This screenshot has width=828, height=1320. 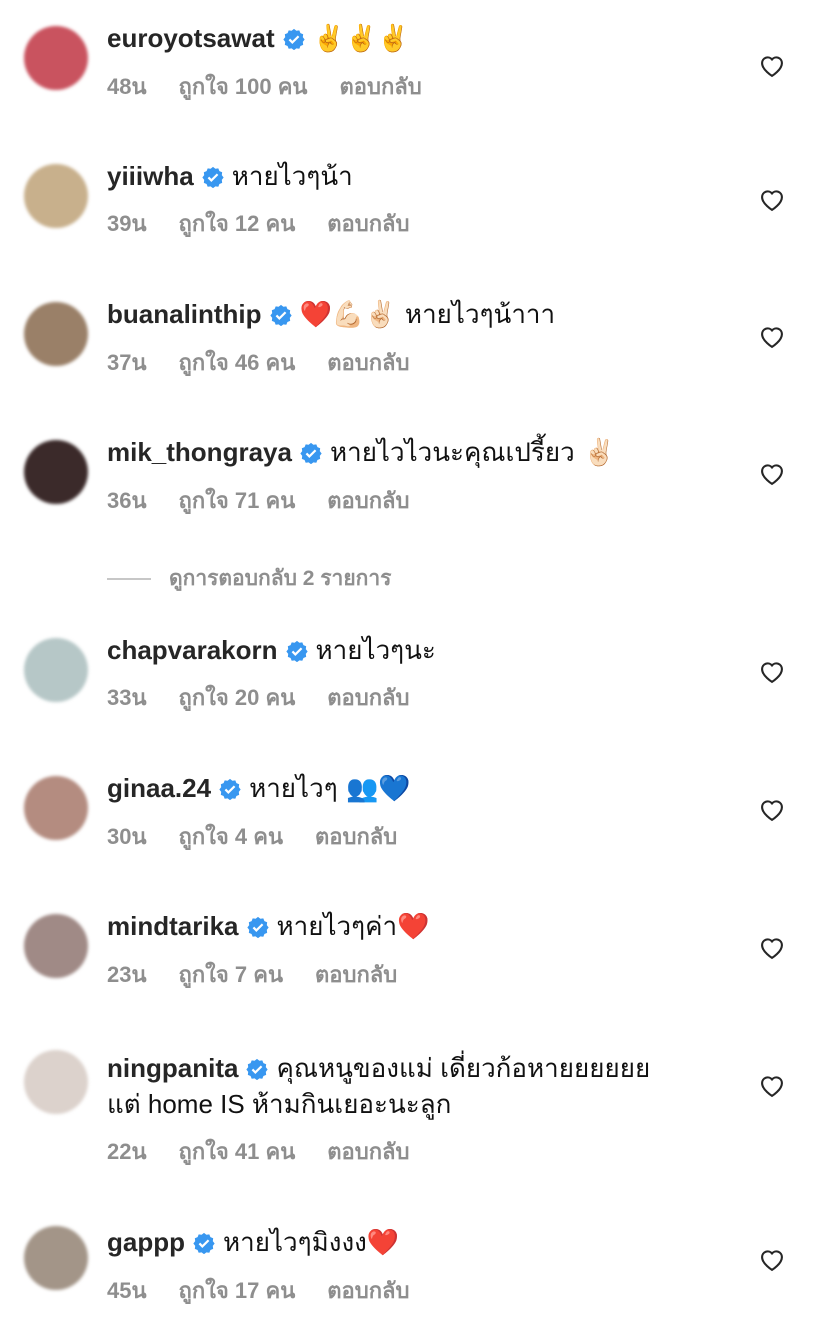 What do you see at coordinates (231, 836) in the screenshot?
I see `like-count: ถูกใจ 4 คน` at bounding box center [231, 836].